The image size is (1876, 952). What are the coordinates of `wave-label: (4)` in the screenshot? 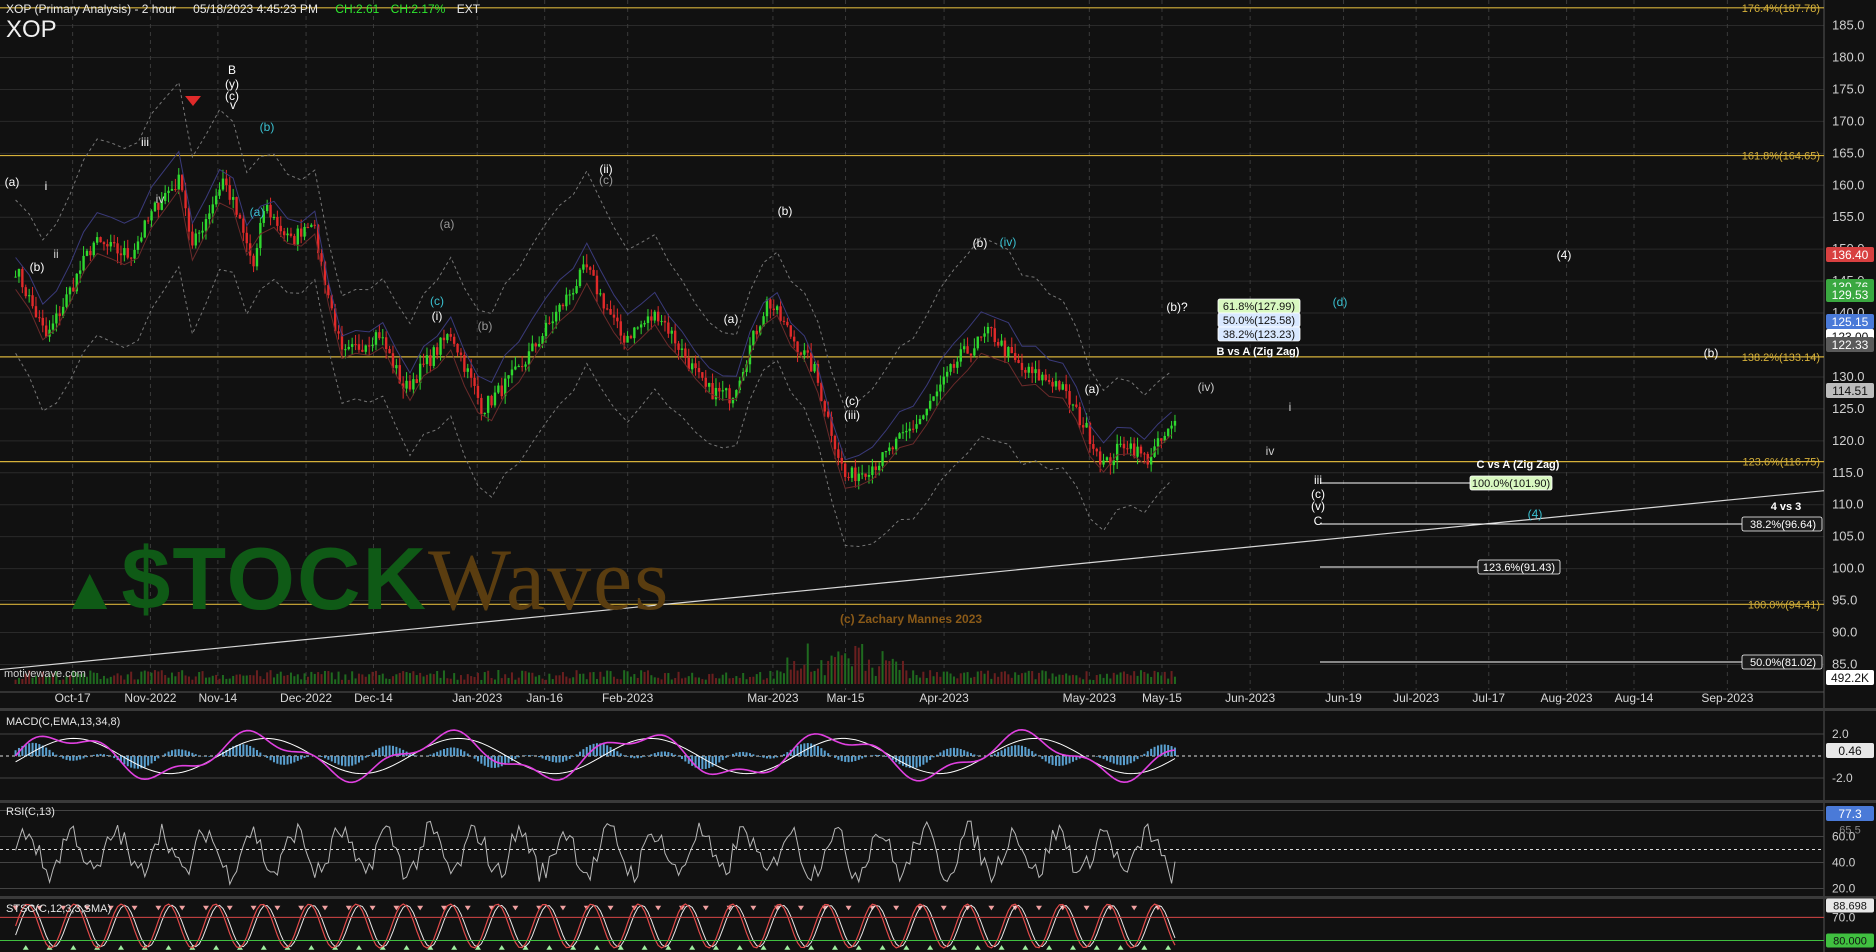 It's located at (1535, 514).